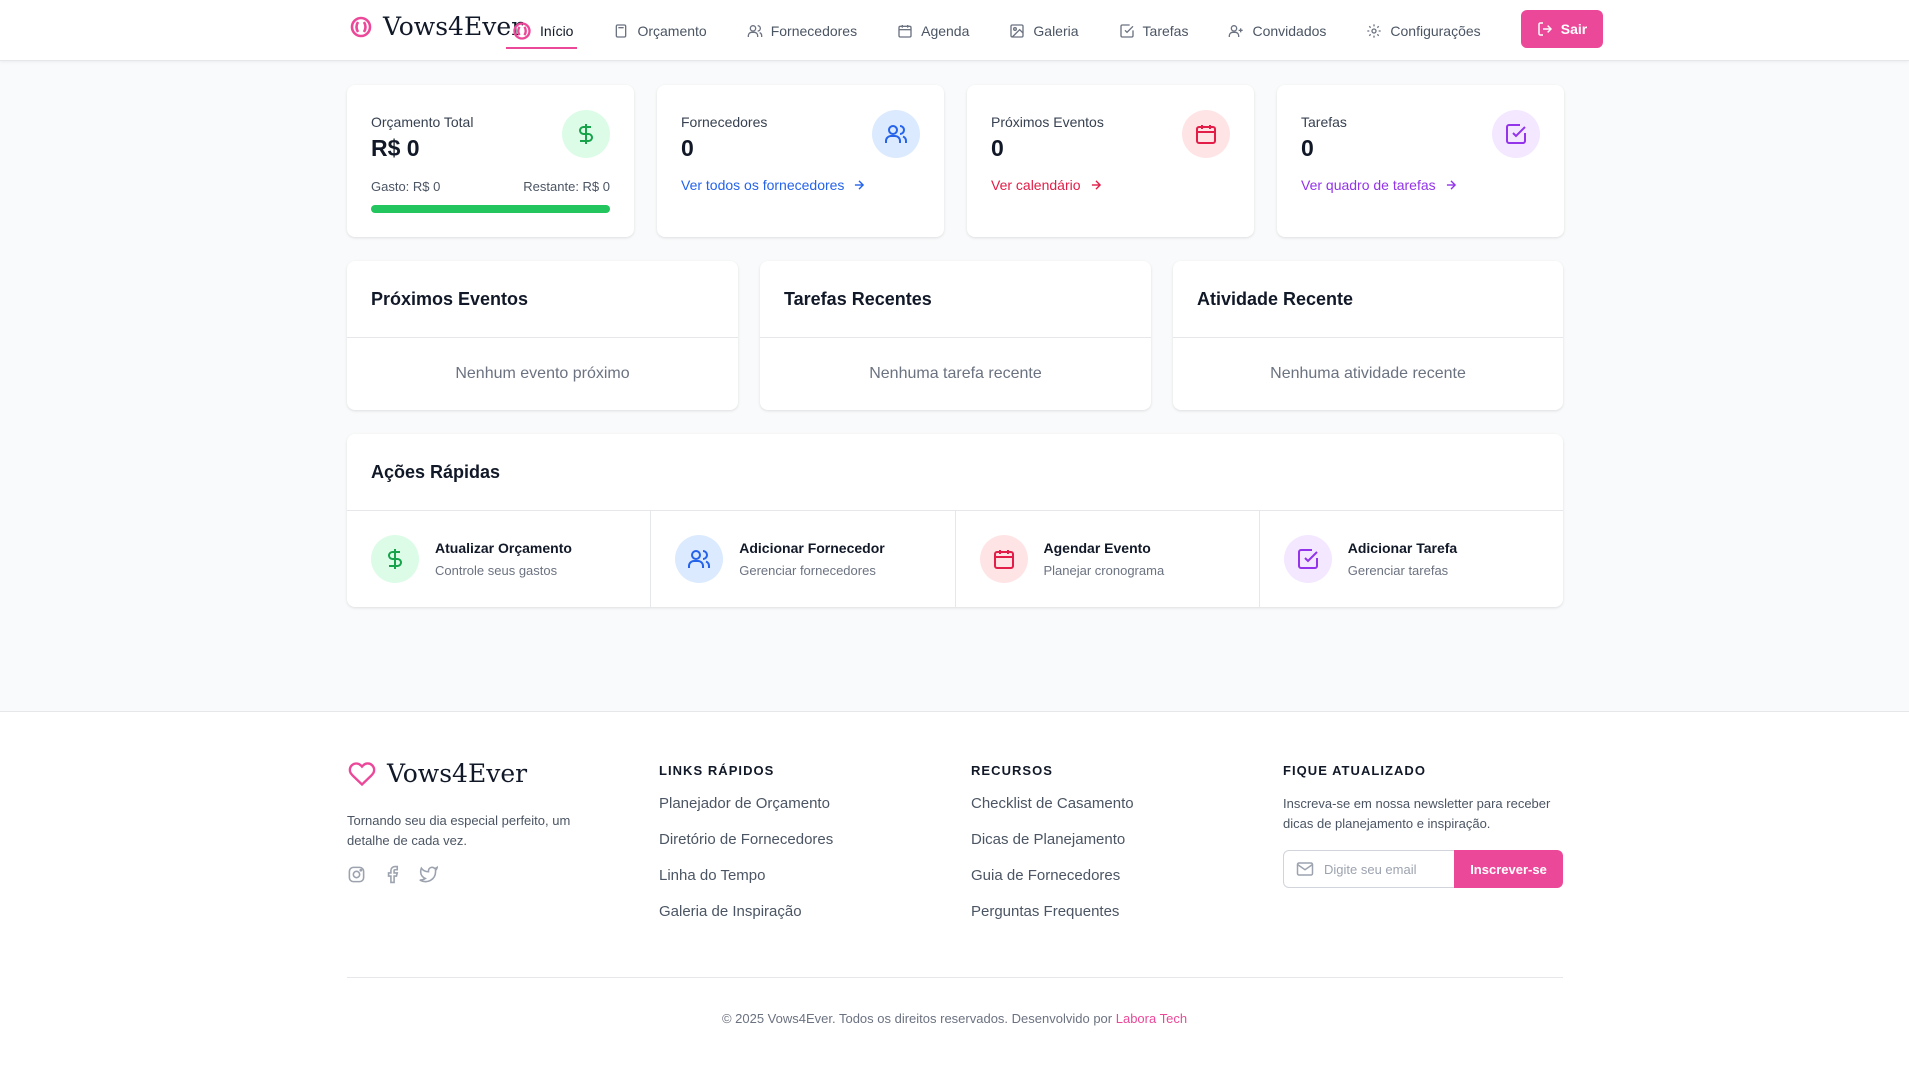 The image size is (1909, 1072). Describe the element at coordinates (1423, 30) in the screenshot. I see `nav-item-configuracoes: Configurações` at that location.